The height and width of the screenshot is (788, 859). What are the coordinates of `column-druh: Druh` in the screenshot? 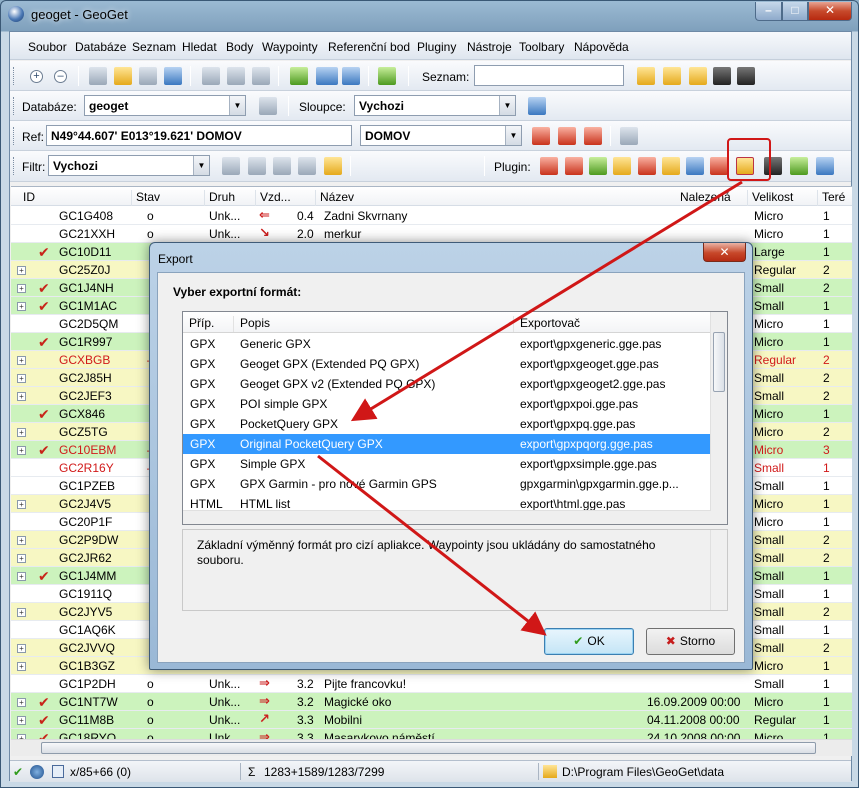 It's located at (219, 198).